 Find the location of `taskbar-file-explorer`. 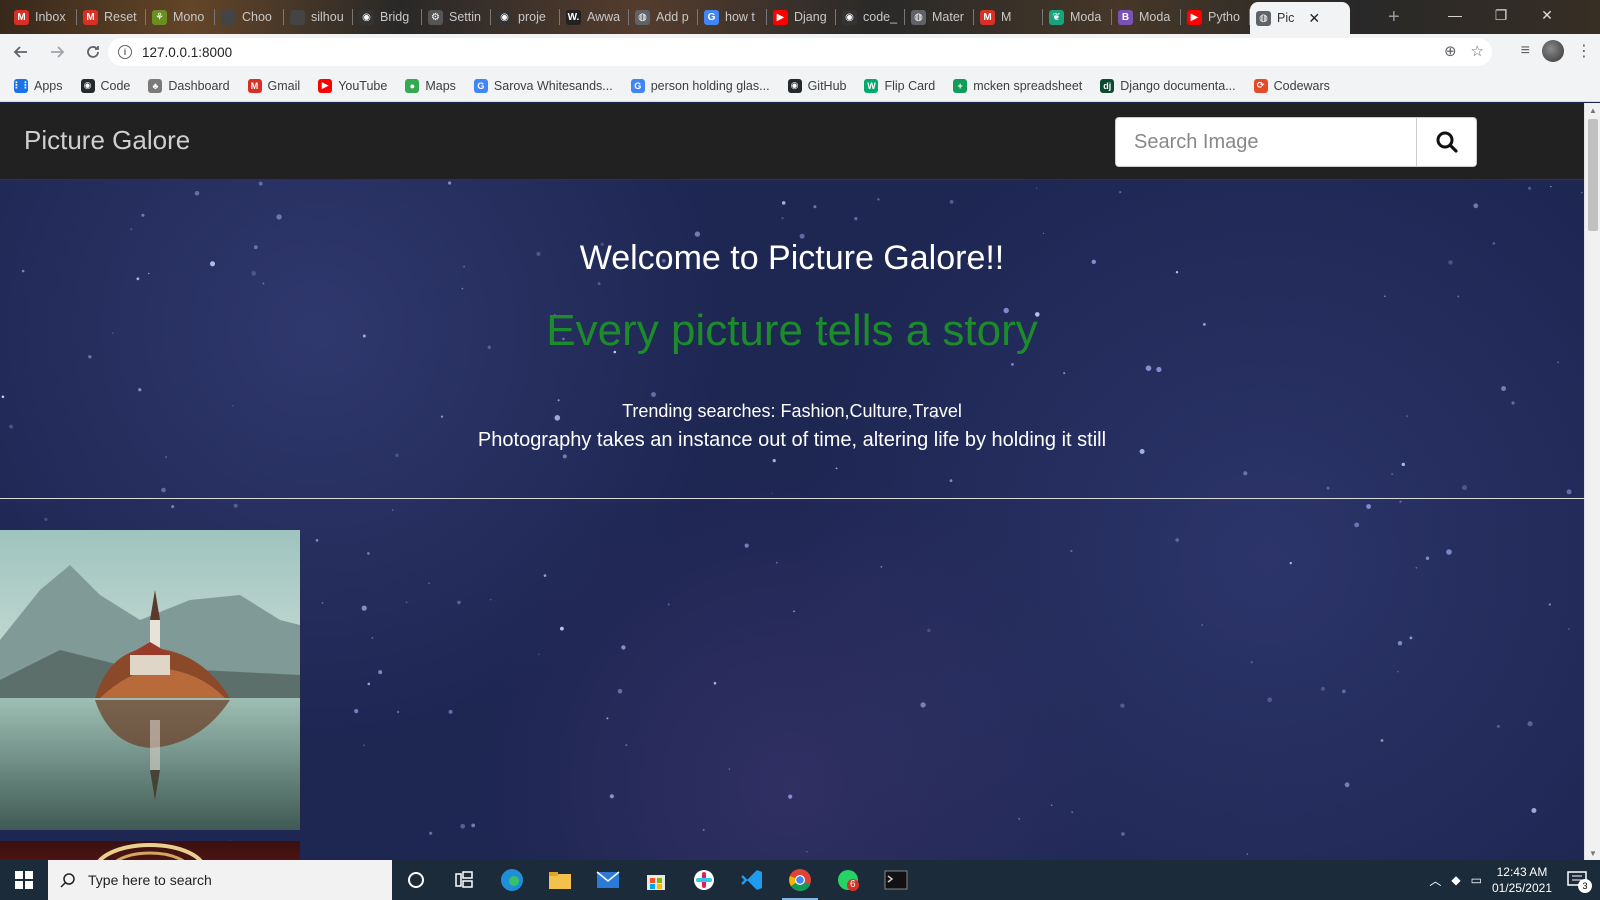

taskbar-file-explorer is located at coordinates (560, 880).